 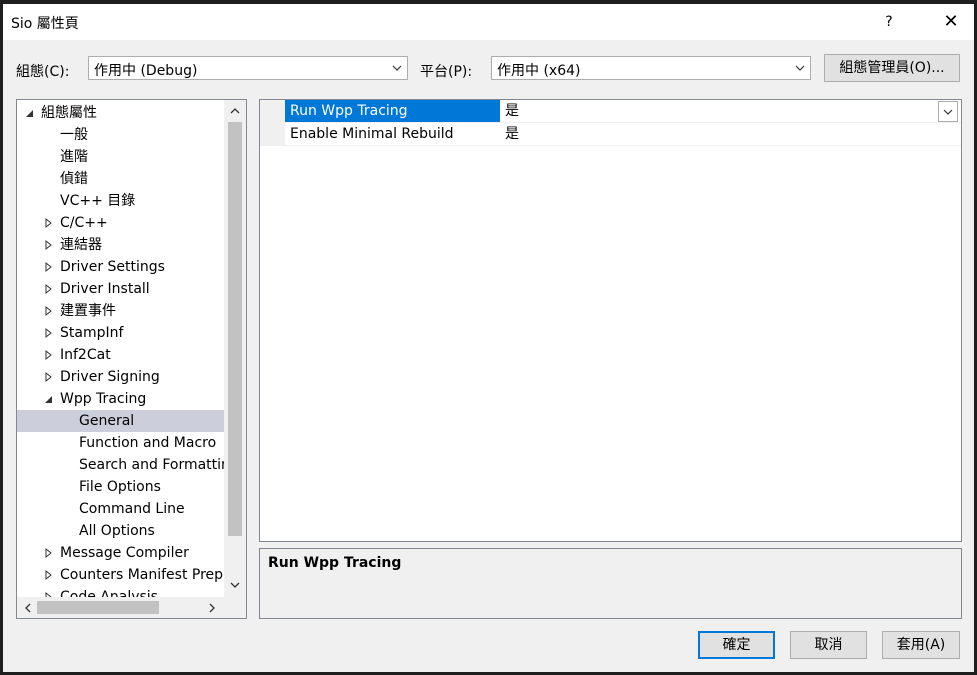 I want to click on tree-item-label: C/C++, so click(x=84, y=223).